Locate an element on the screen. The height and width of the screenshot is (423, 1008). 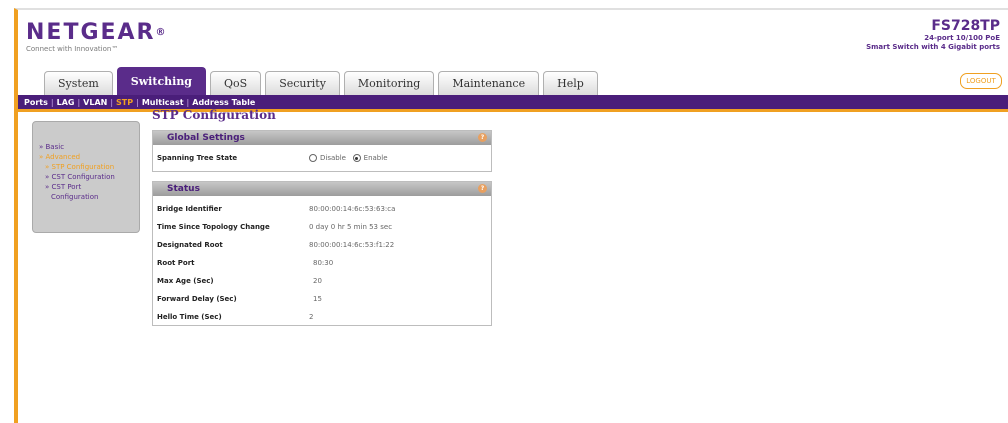
status-value: 20 is located at coordinates (317, 281).